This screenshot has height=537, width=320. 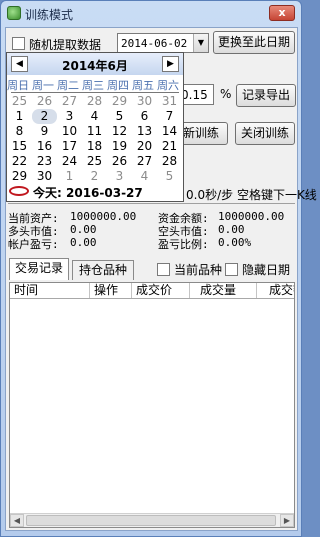 I want to click on calendar-week-row: 22 23 24 25 26 27 28, so click(x=95, y=161).